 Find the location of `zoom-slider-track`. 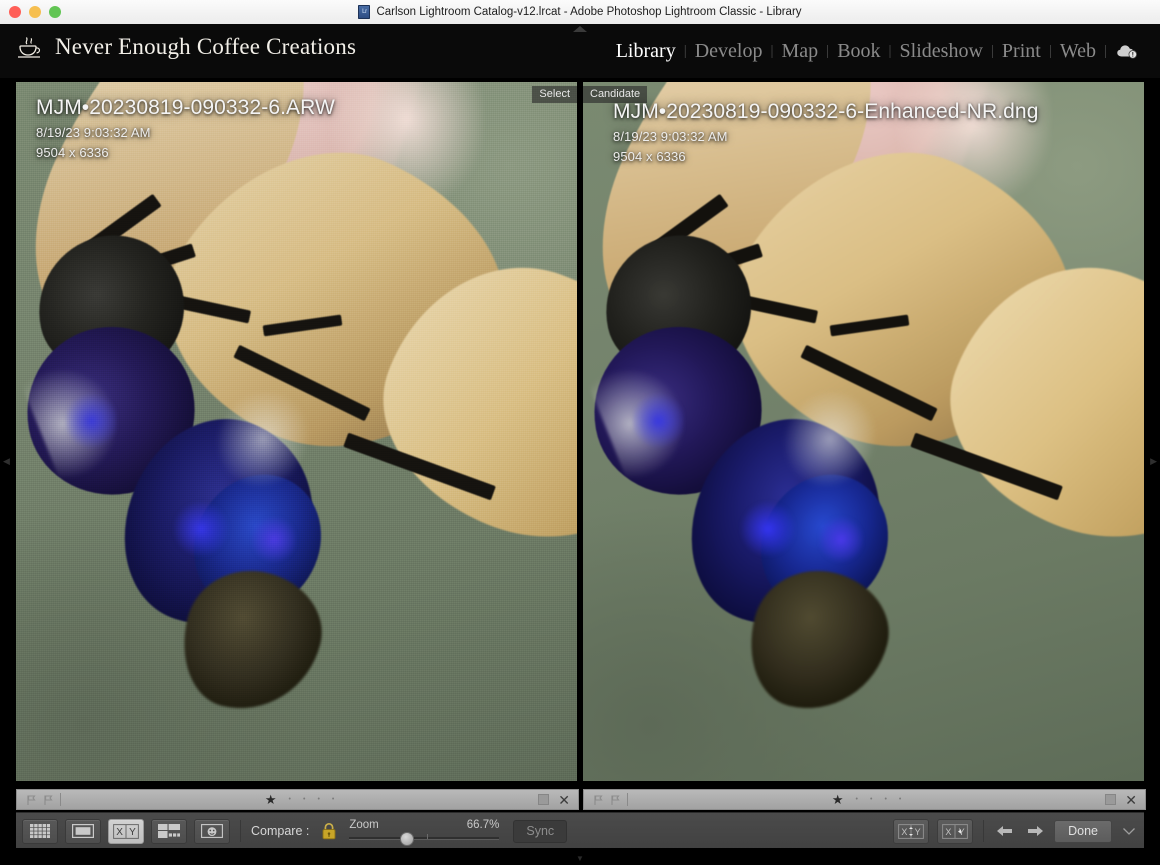

zoom-slider-track is located at coordinates (424, 838).